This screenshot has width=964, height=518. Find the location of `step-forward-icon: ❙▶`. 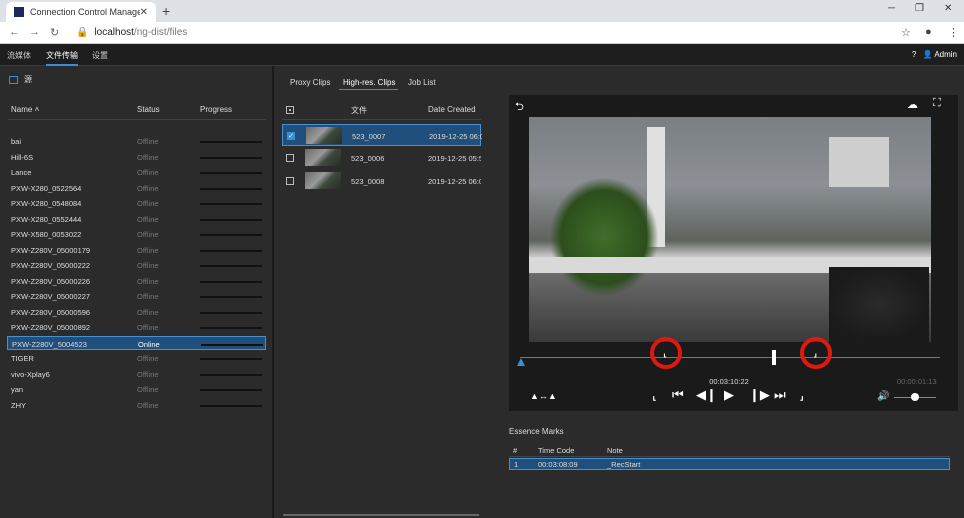

step-forward-icon: ❙▶ is located at coordinates (759, 395).